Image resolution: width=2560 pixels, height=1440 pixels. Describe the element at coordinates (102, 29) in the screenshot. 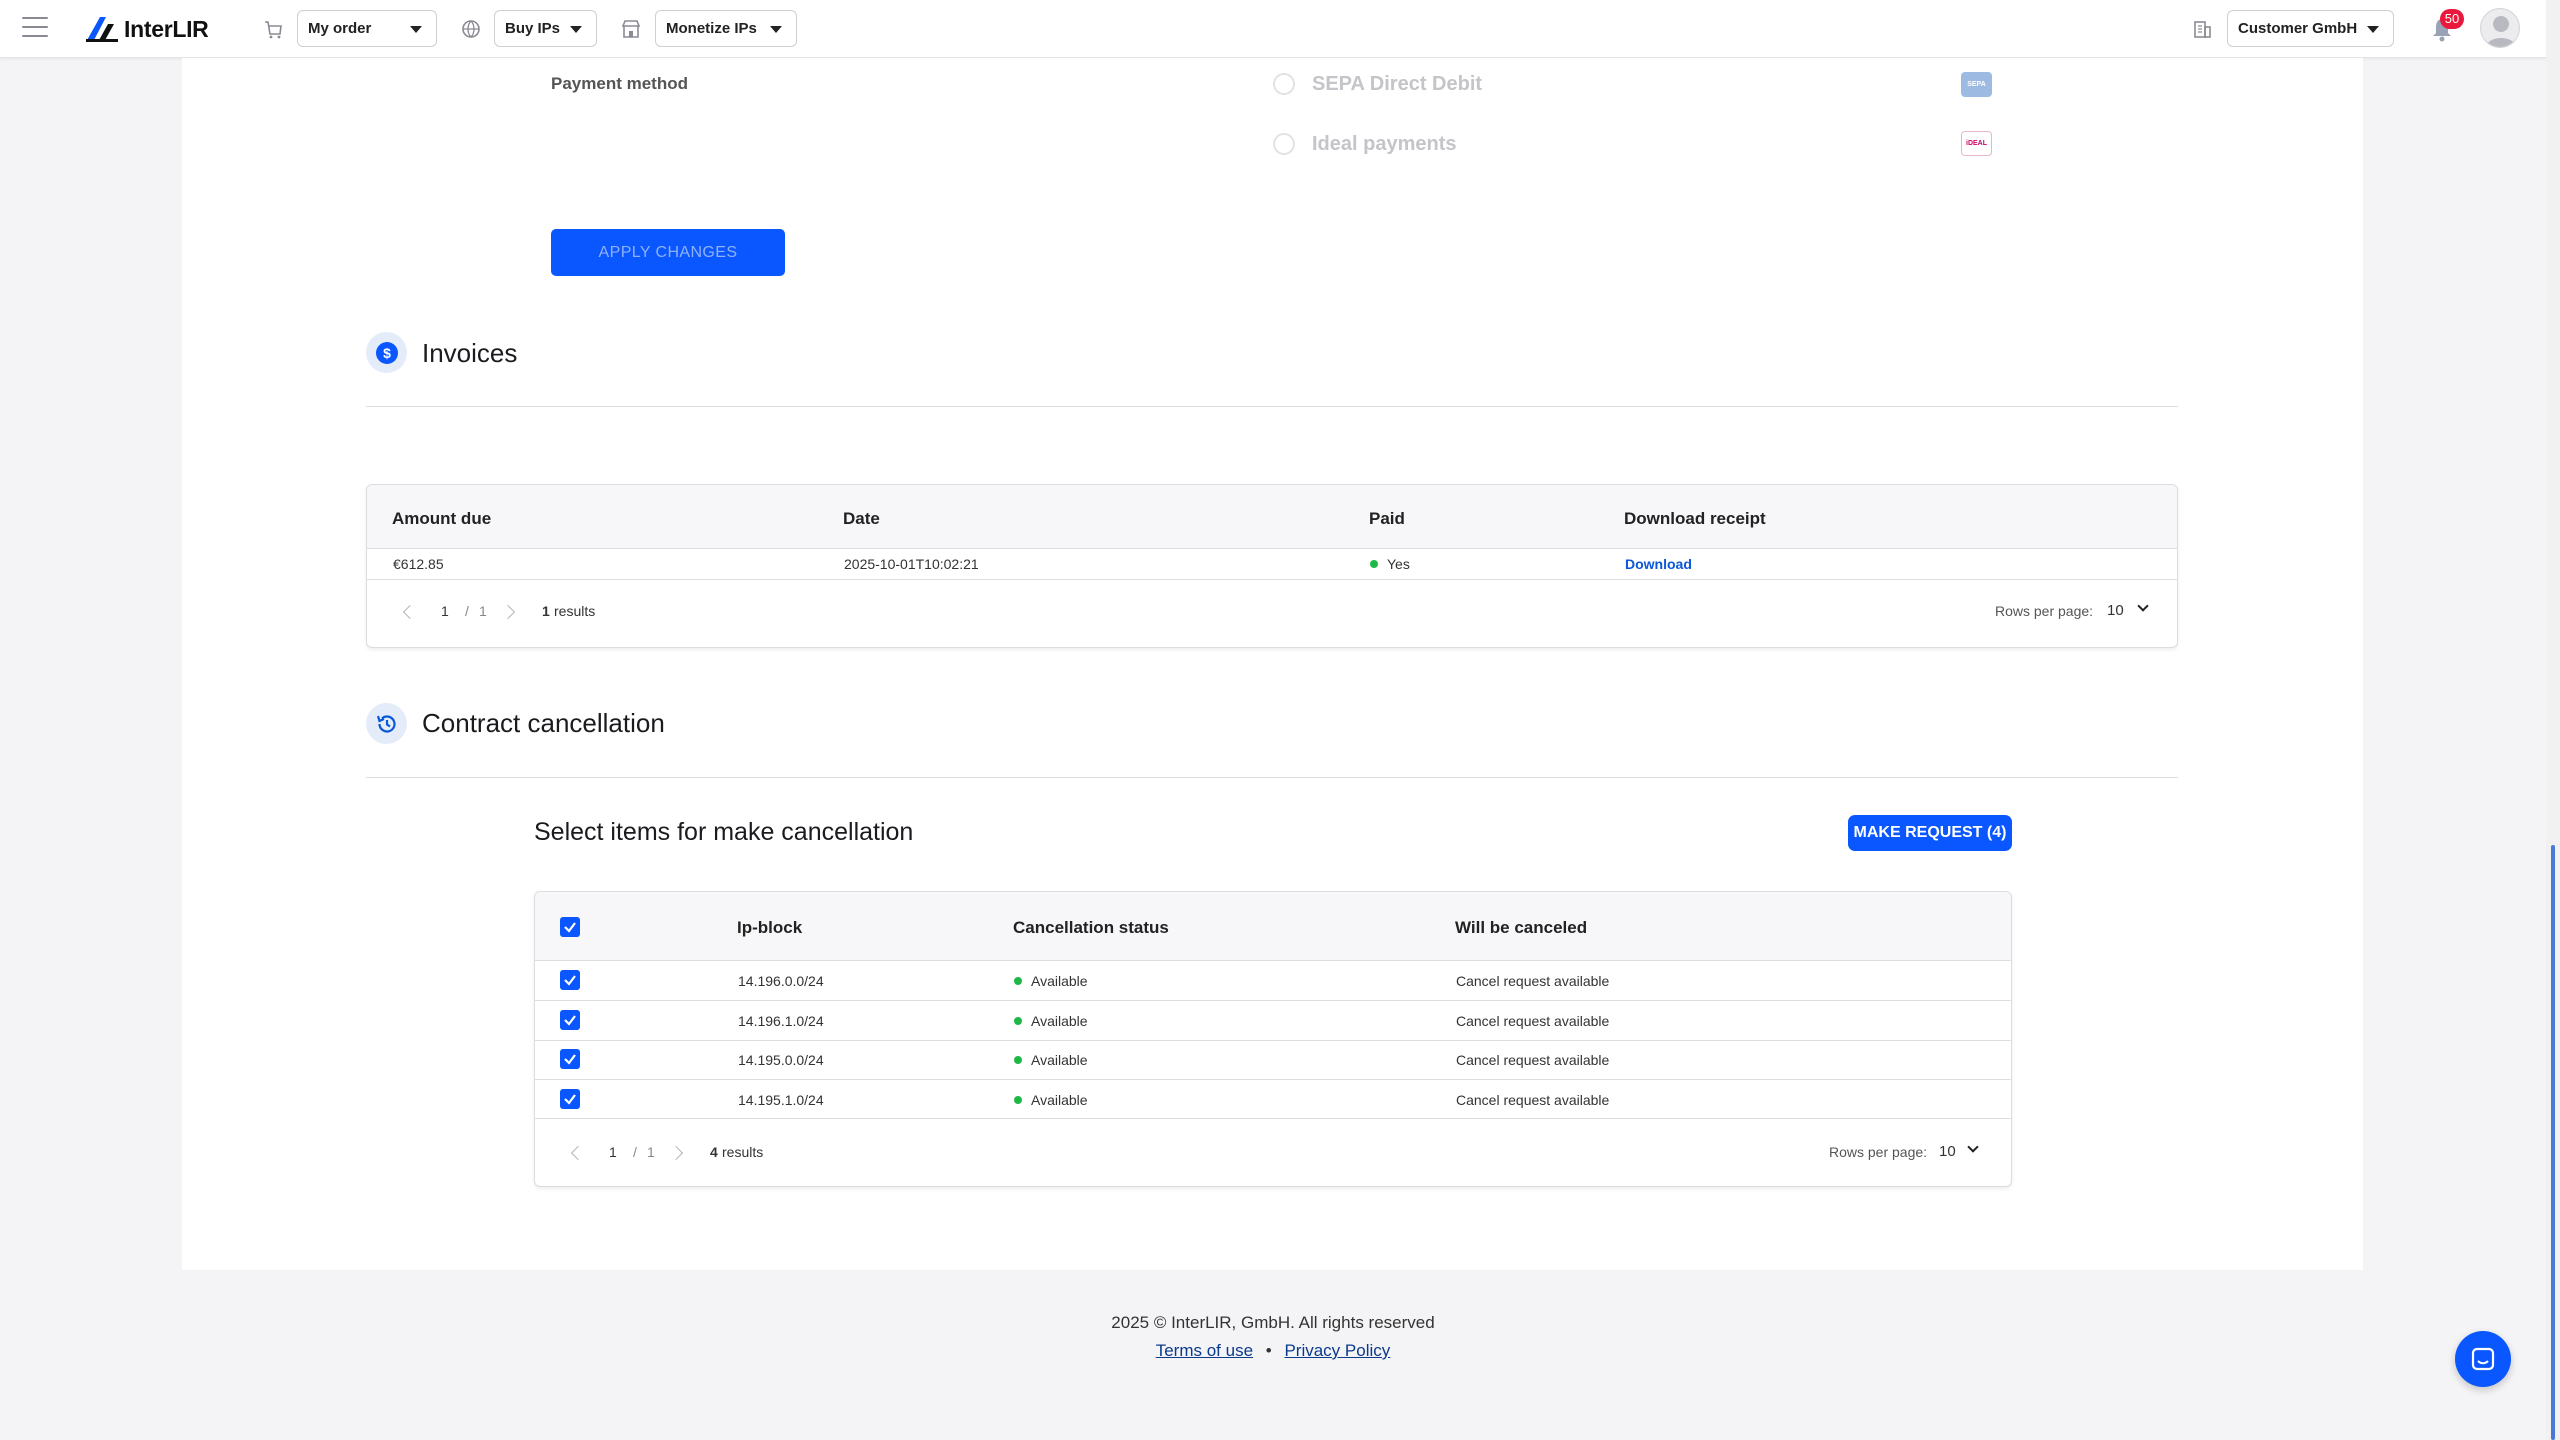

I see `interlir-logo-icon` at that location.